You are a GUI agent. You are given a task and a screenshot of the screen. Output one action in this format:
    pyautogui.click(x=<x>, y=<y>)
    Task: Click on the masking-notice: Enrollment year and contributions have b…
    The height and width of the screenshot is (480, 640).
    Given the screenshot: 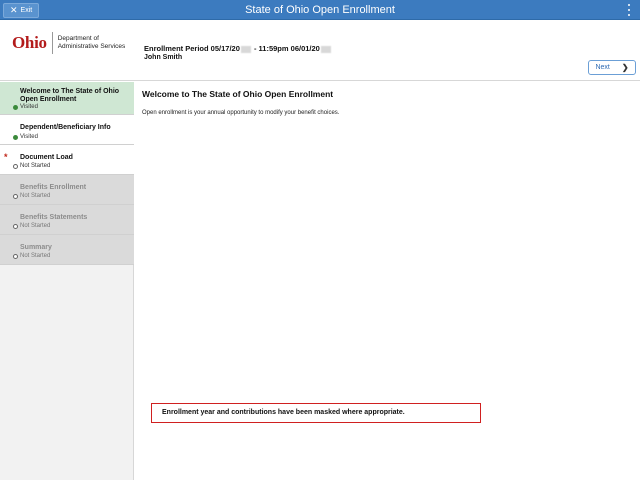 What is the action you would take?
    pyautogui.click(x=316, y=413)
    